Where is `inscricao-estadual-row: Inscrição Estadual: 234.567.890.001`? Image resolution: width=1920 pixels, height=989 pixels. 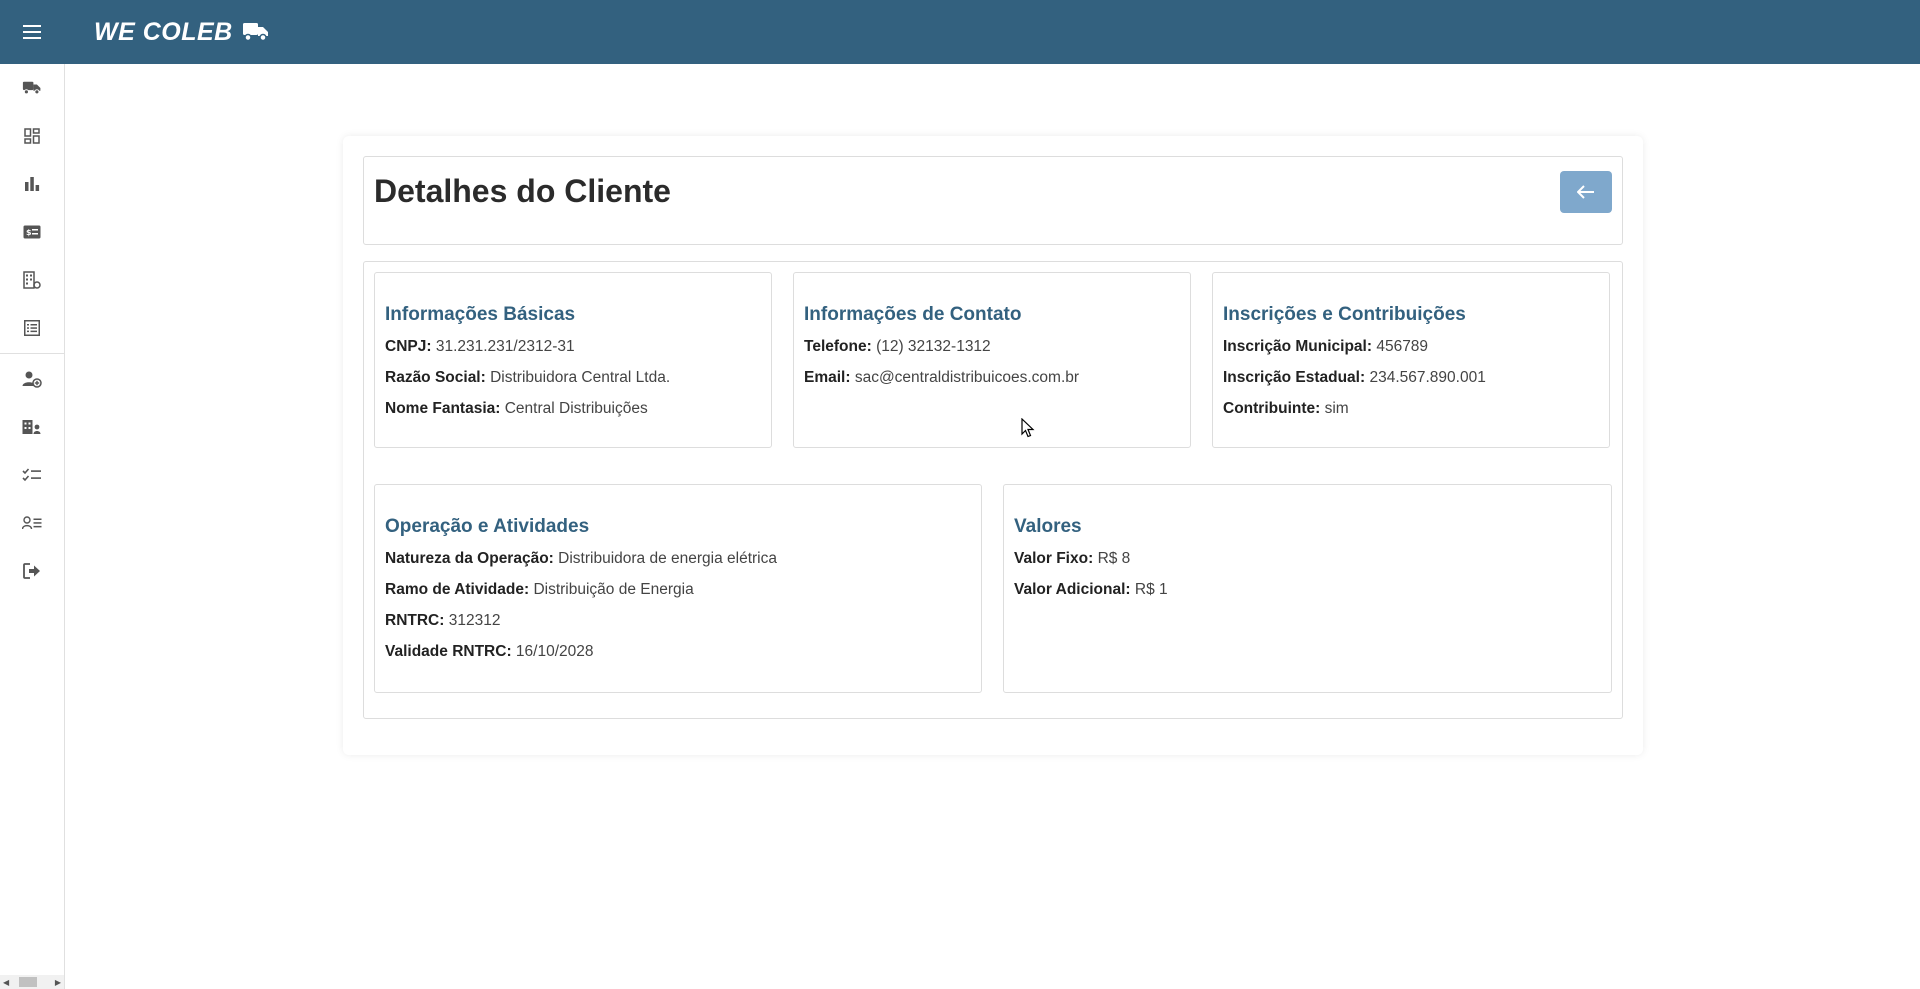
inscricao-estadual-row: Inscrição Estadual: 234.567.890.001 is located at coordinates (1411, 378).